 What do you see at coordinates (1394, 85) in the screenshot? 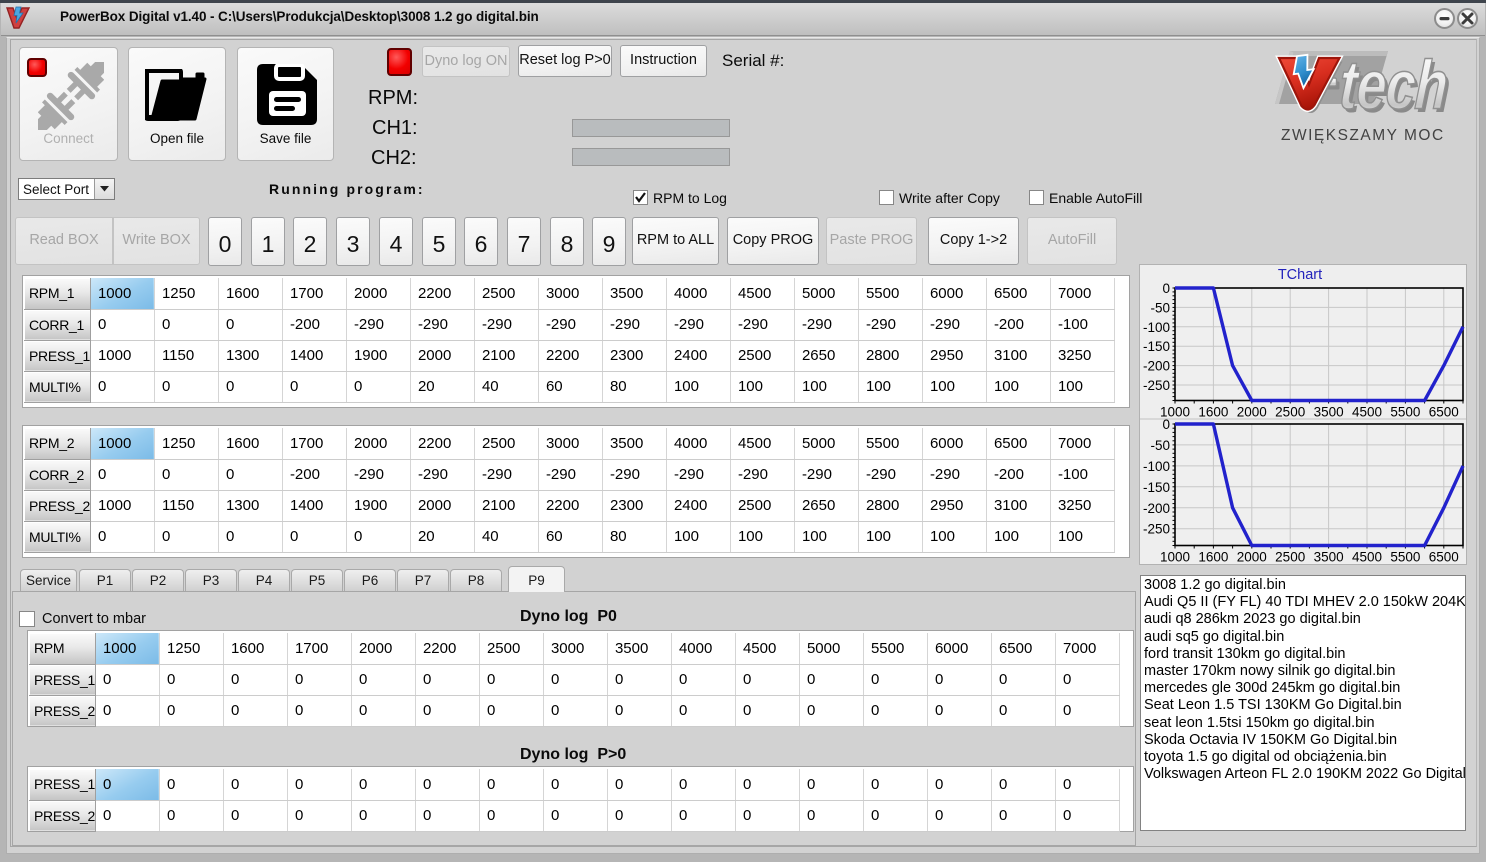
I see `svg-text: tech` at bounding box center [1394, 85].